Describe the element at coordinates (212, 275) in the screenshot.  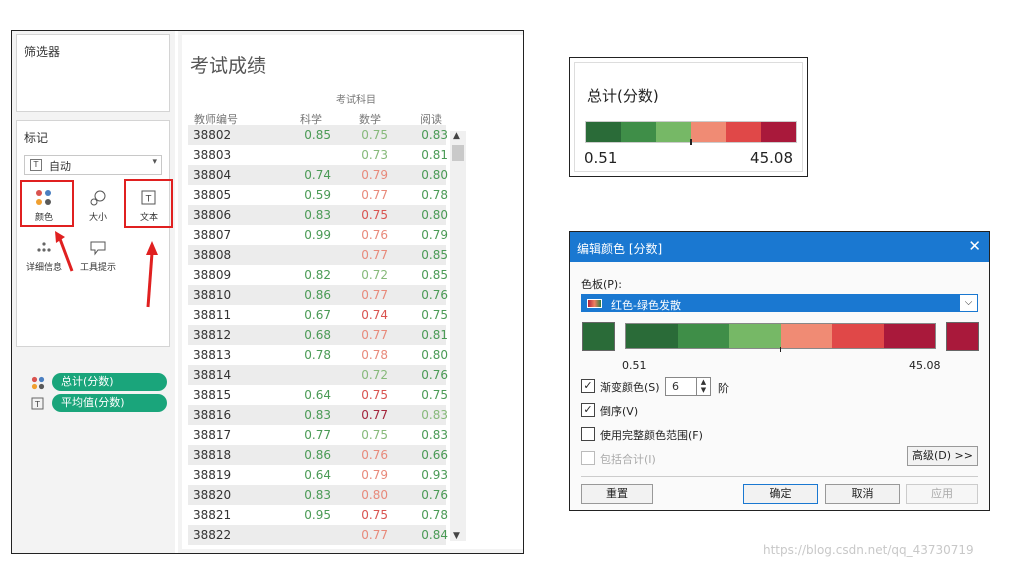
I see `teacher-id-cell: 38809` at that location.